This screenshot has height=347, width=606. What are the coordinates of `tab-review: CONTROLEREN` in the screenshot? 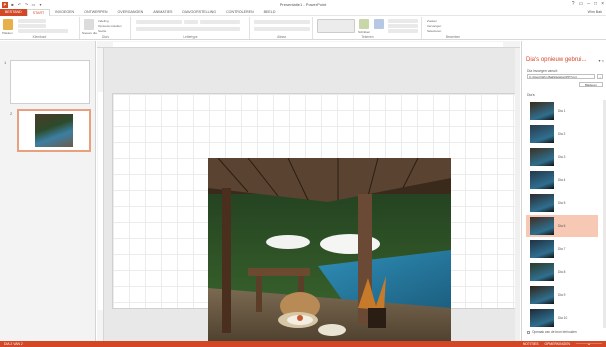 It's located at (240, 12).